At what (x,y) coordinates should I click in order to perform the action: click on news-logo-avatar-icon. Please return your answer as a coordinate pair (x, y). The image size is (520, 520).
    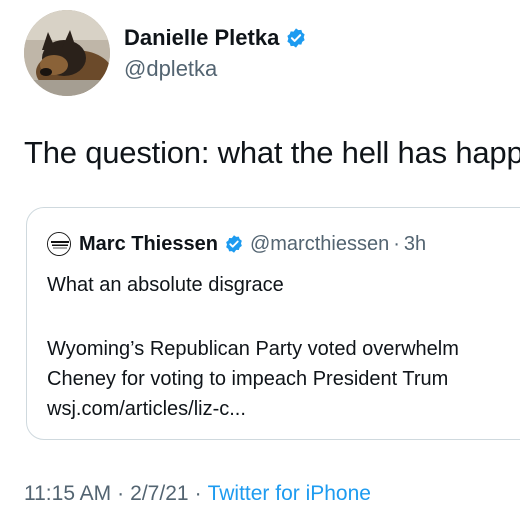
    Looking at the image, I should click on (59, 244).